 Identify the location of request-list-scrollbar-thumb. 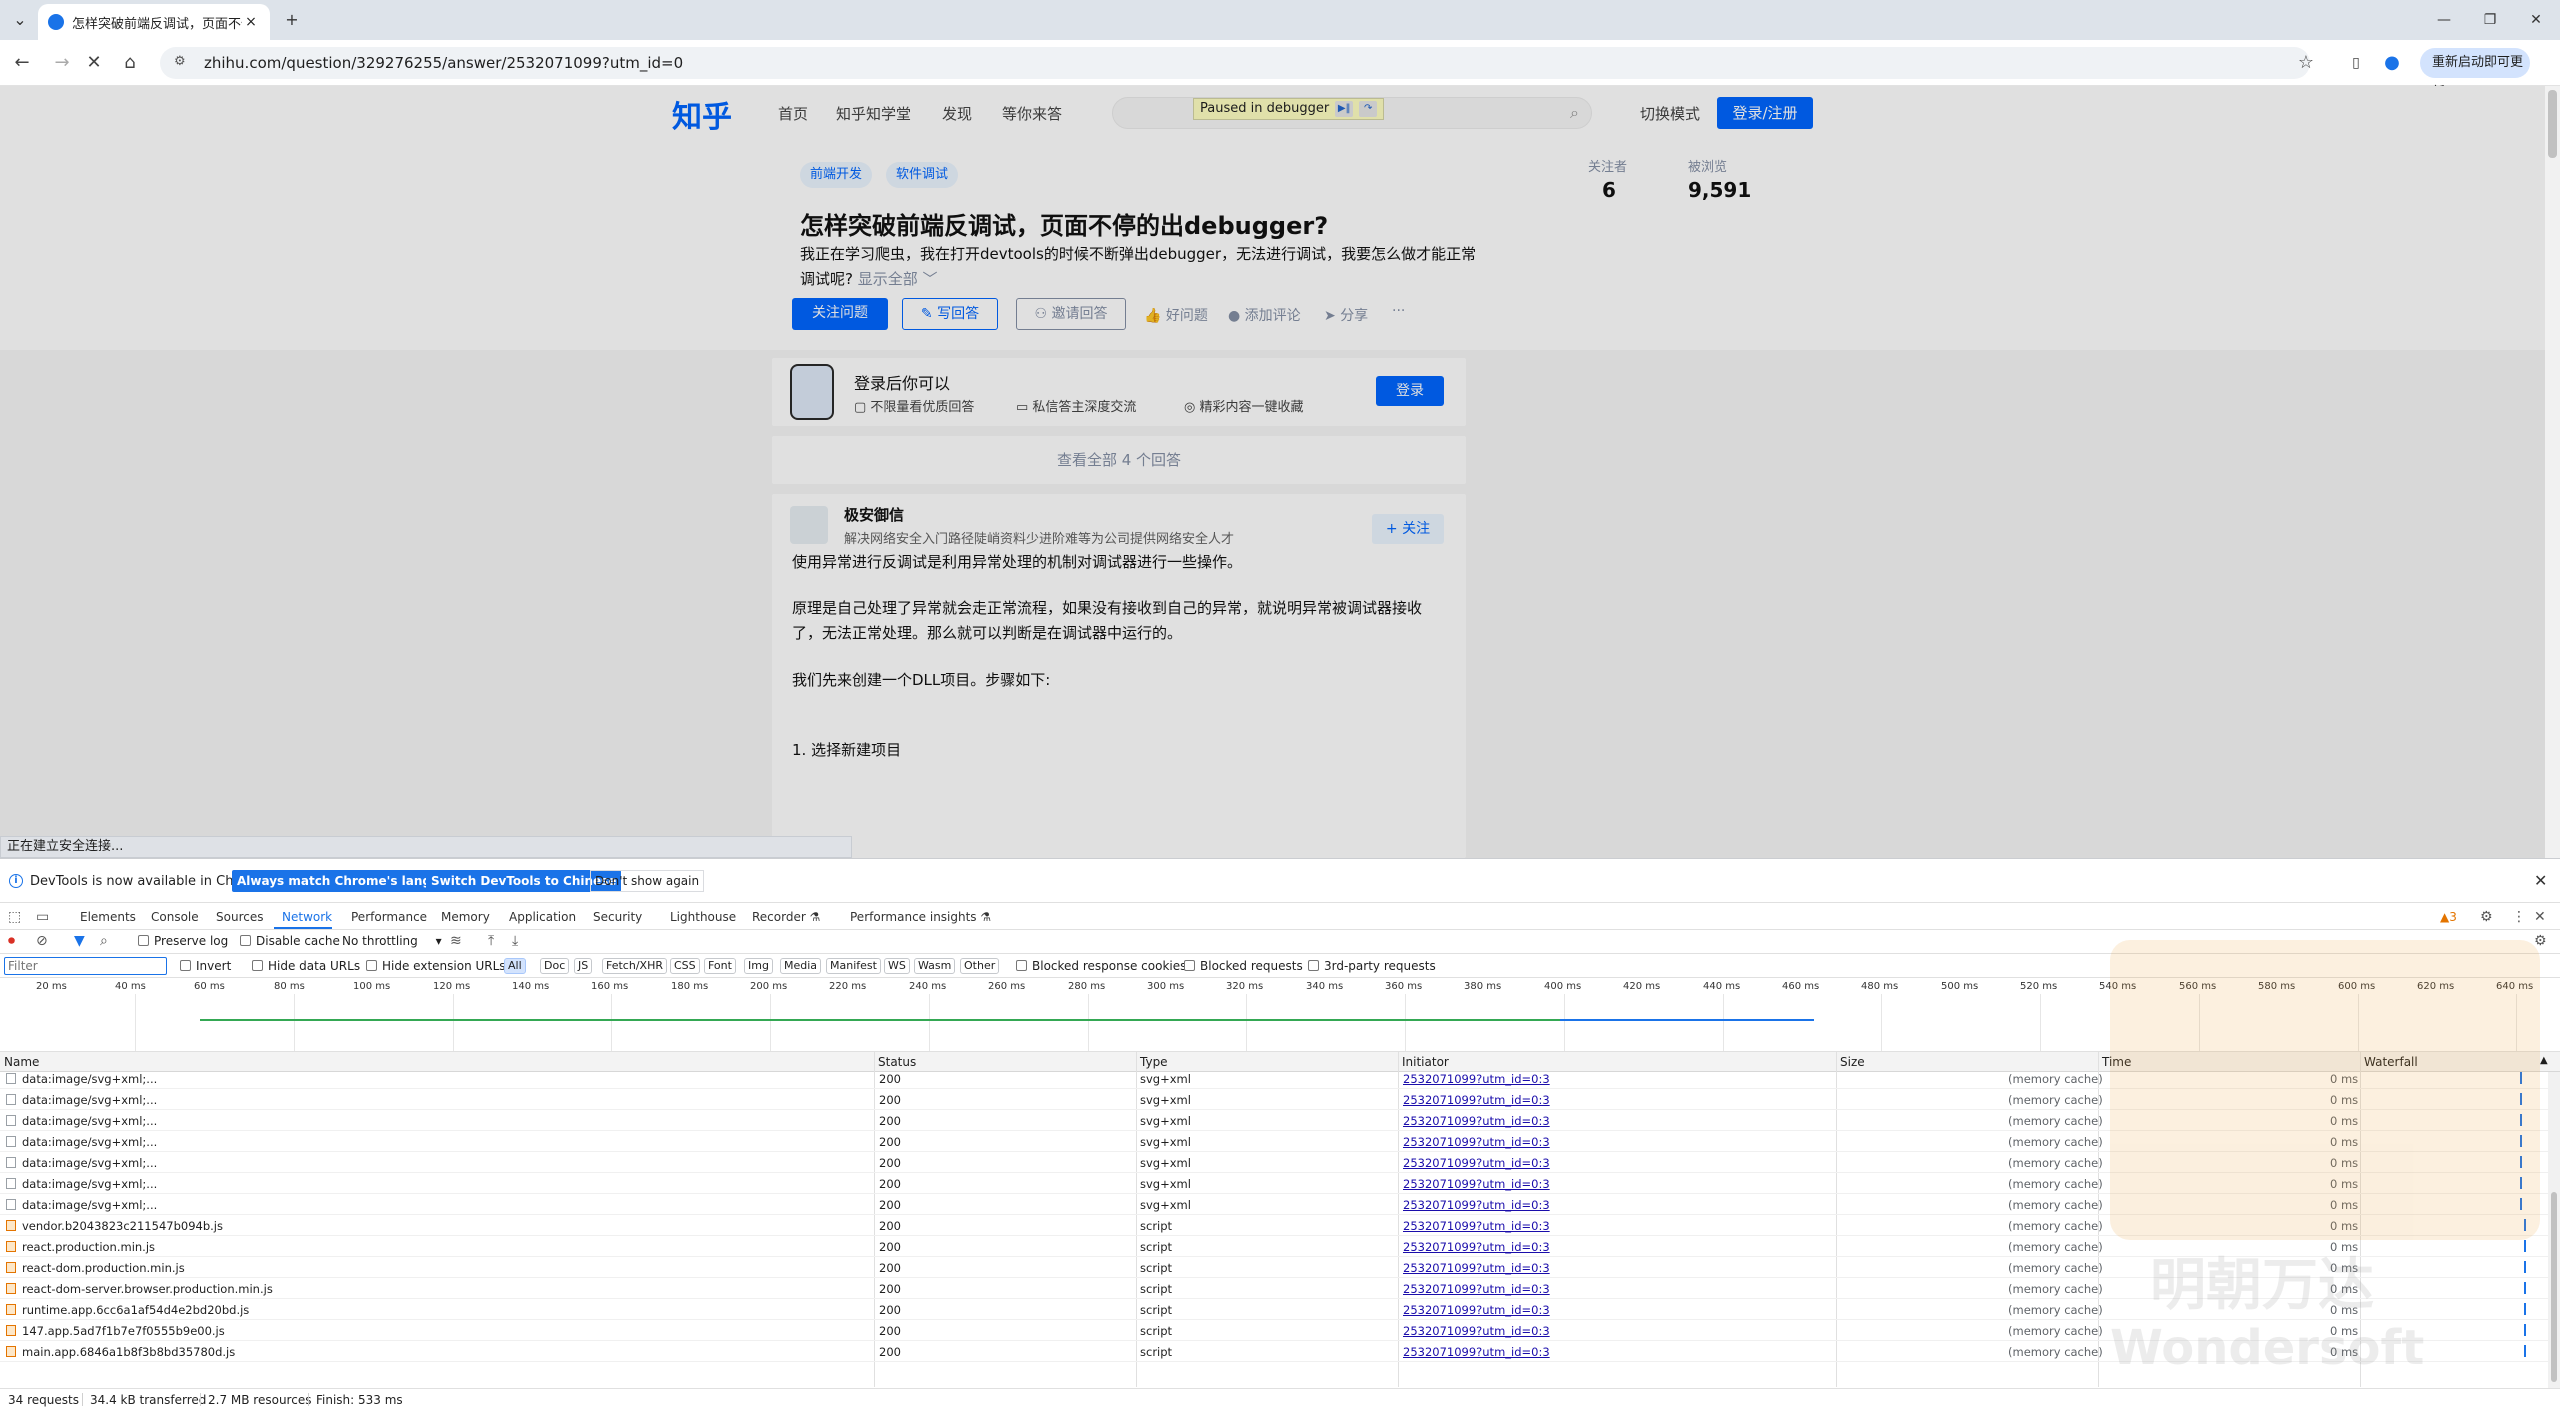
(2554, 1287).